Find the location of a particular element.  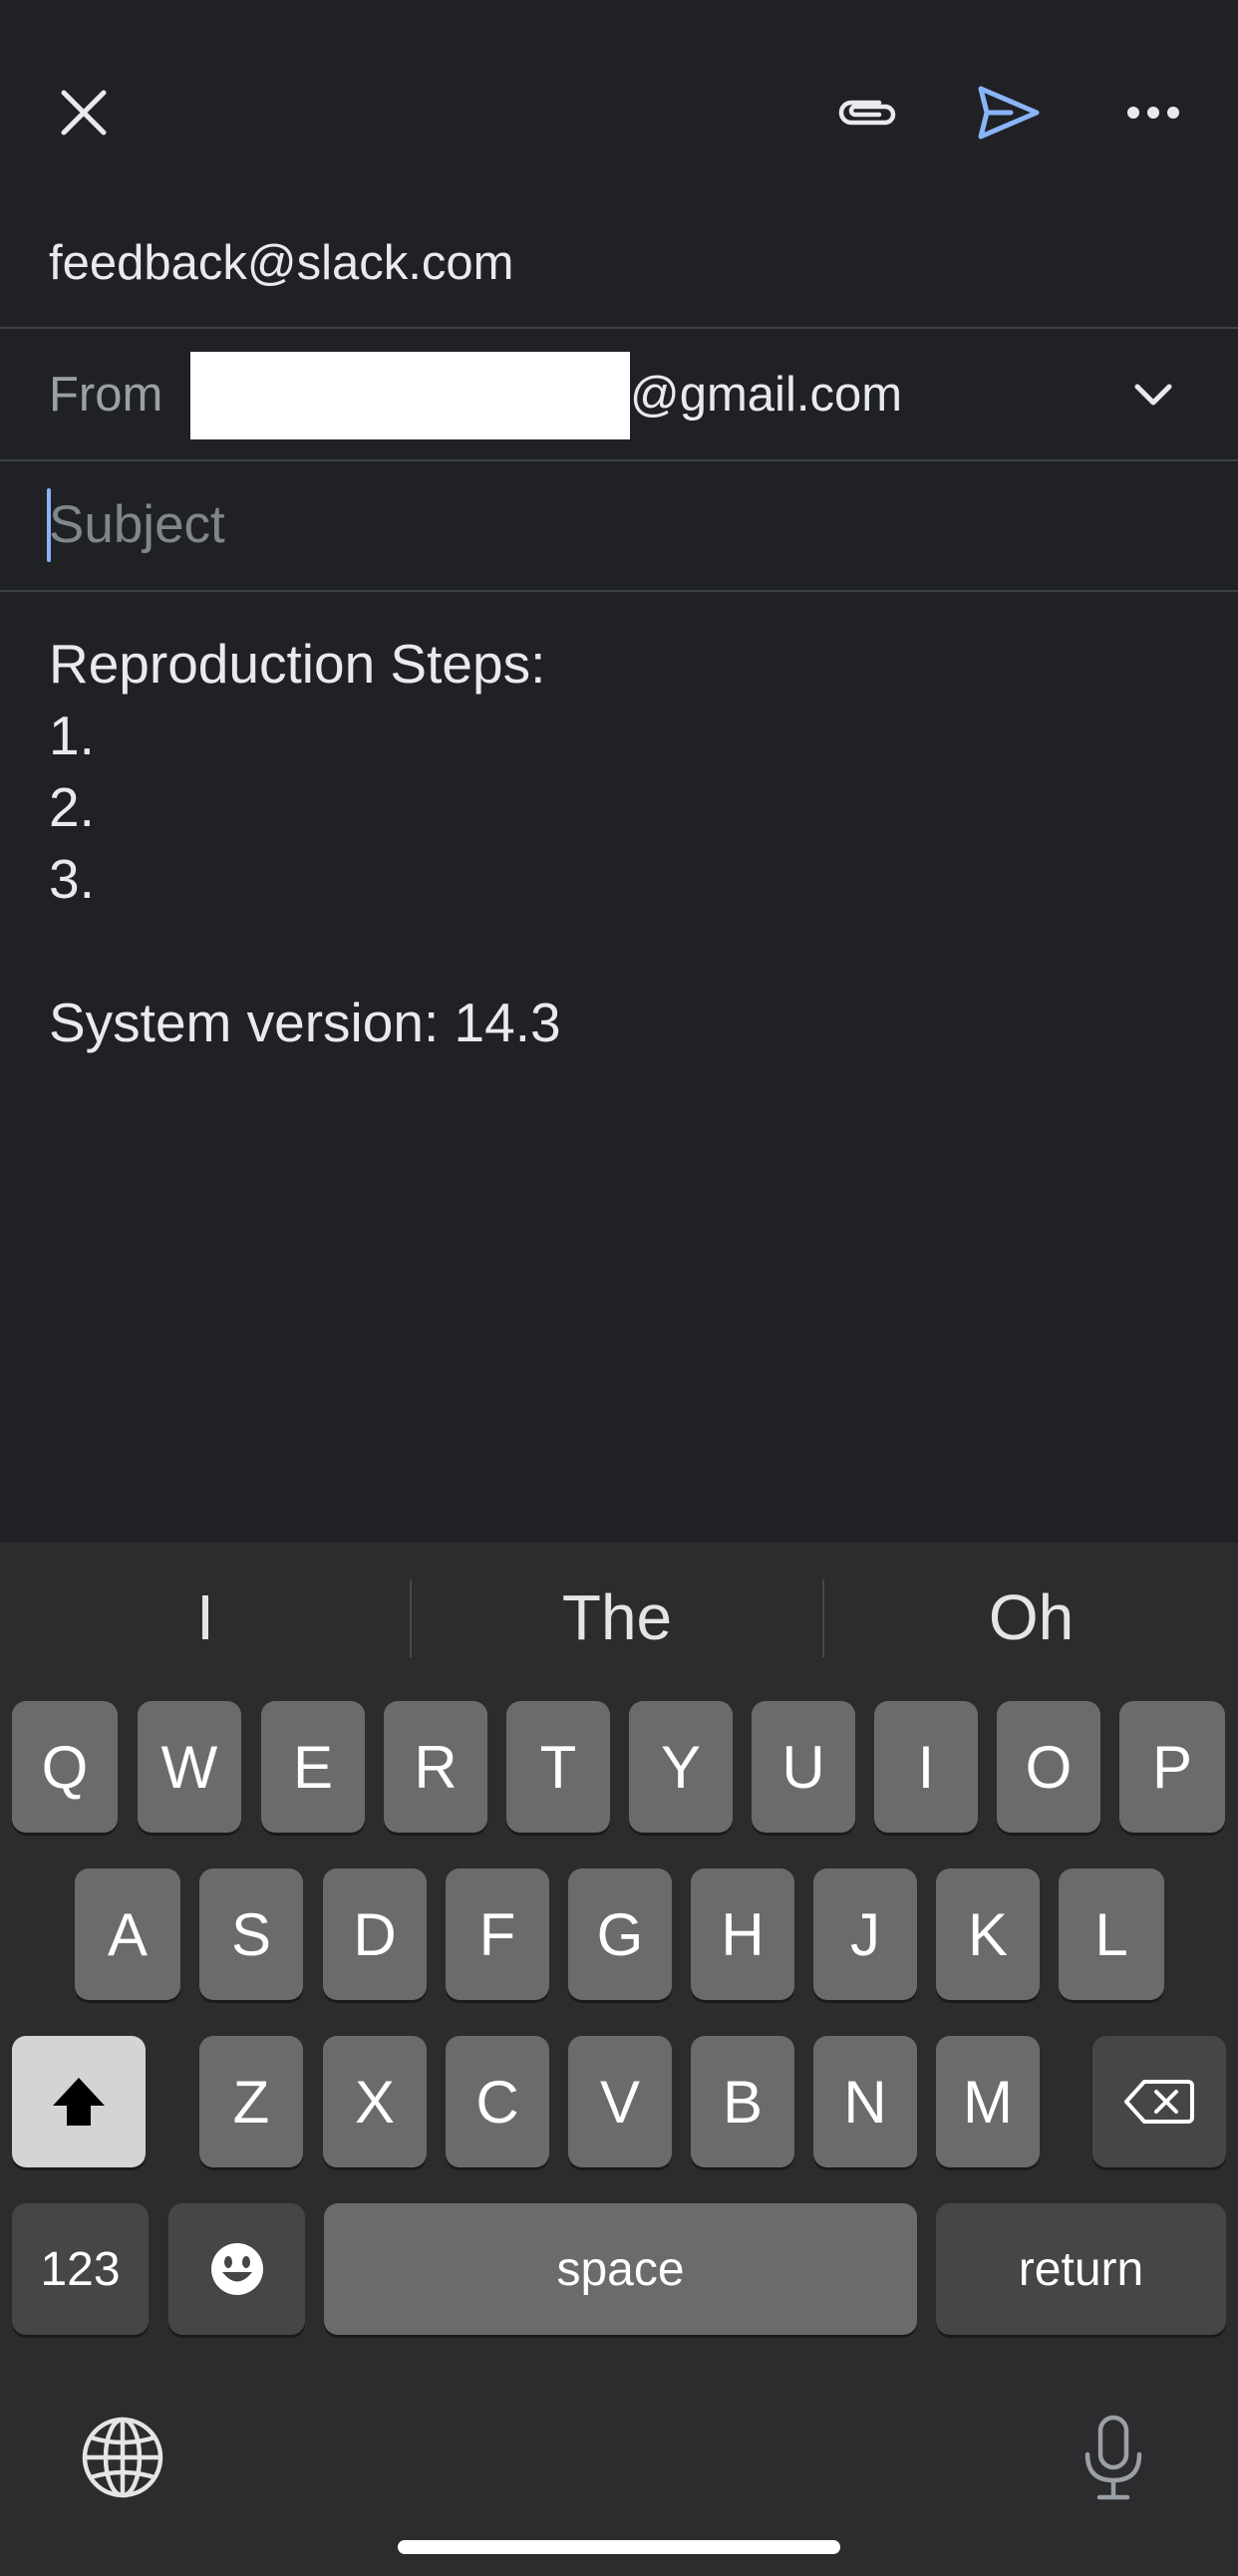

dictation-button is located at coordinates (1113, 2457).